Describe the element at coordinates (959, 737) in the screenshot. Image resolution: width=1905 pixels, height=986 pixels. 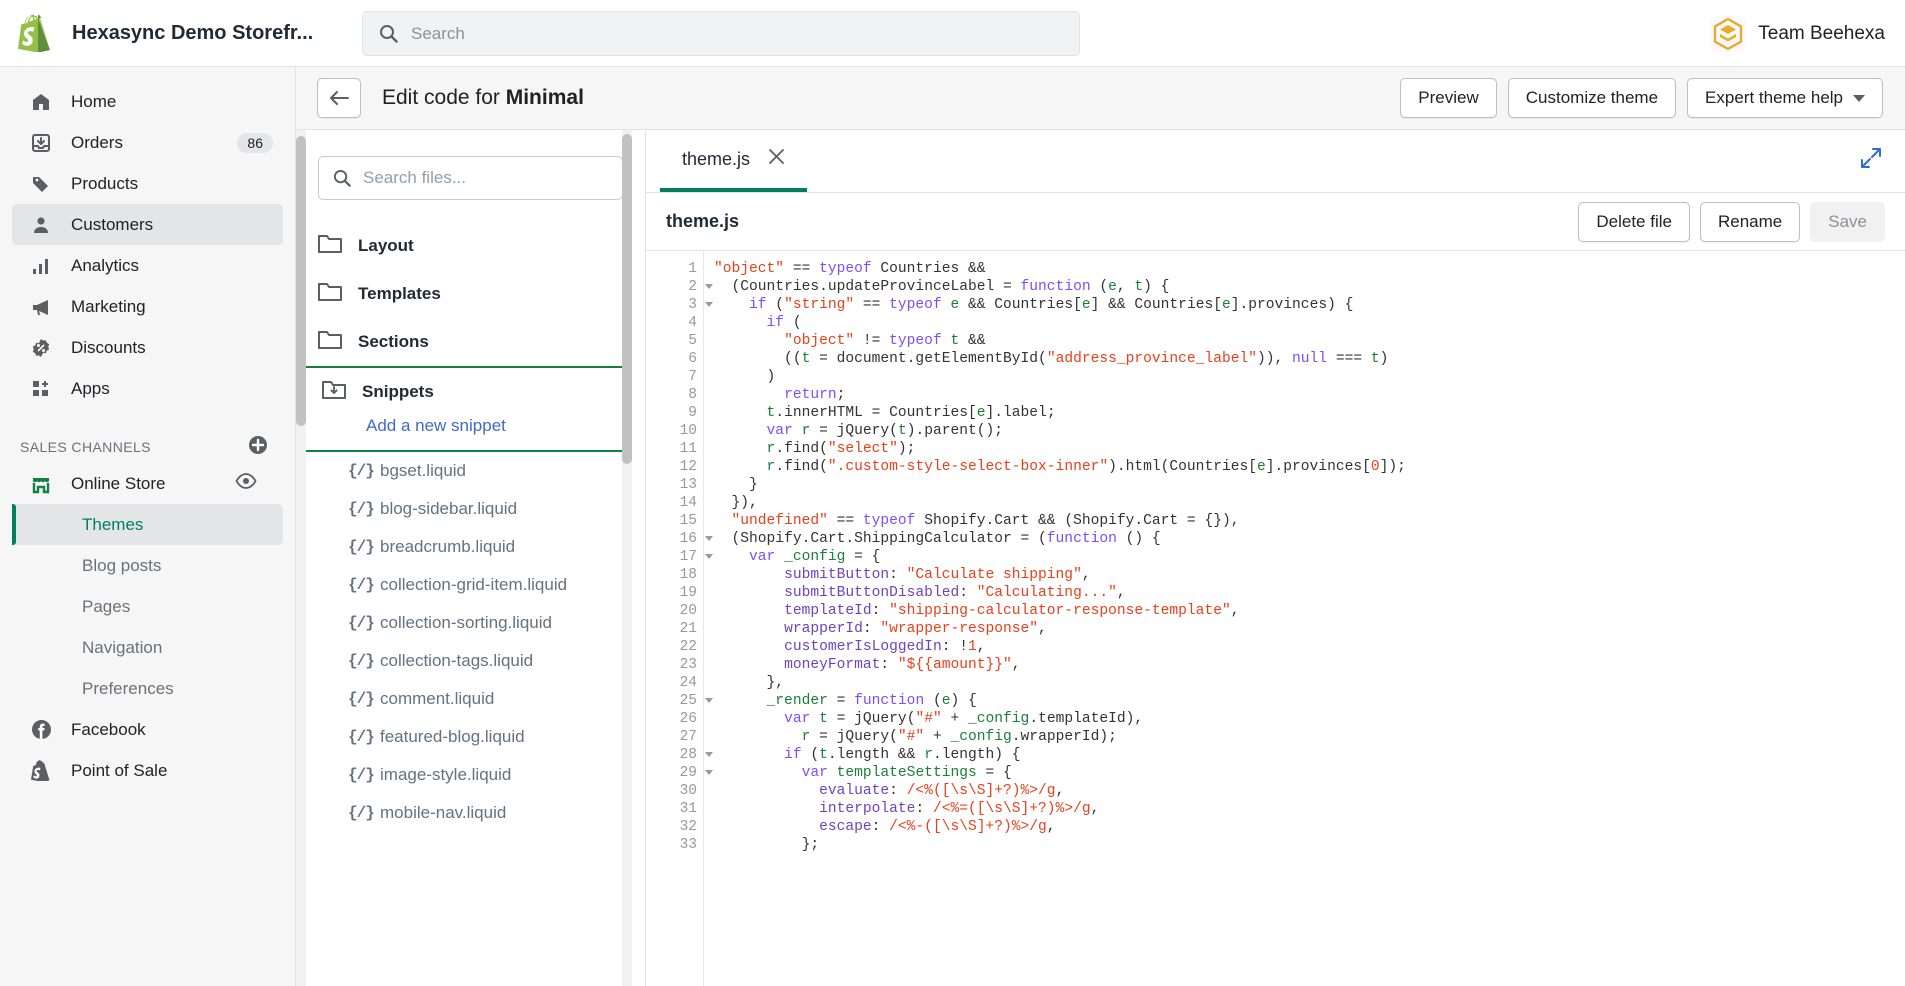
I see `code-line: r = jQuery("#" + _config.wrapperId);` at that location.